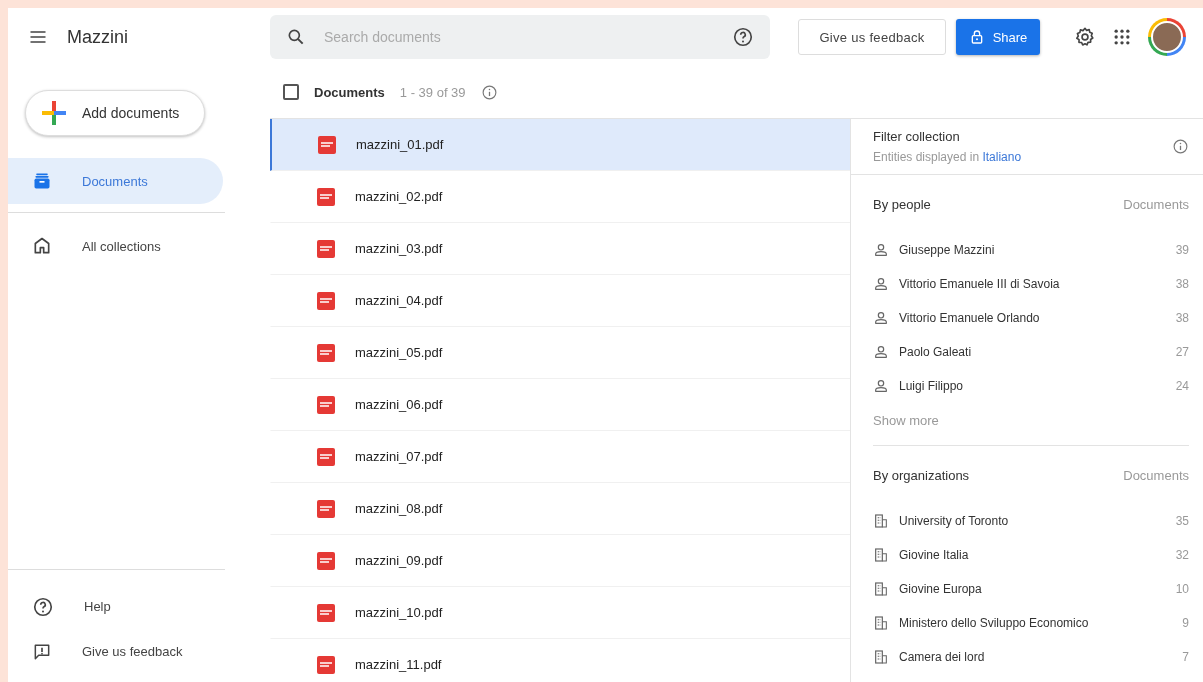 This screenshot has width=1203, height=682. What do you see at coordinates (42, 246) in the screenshot?
I see `home-icon` at bounding box center [42, 246].